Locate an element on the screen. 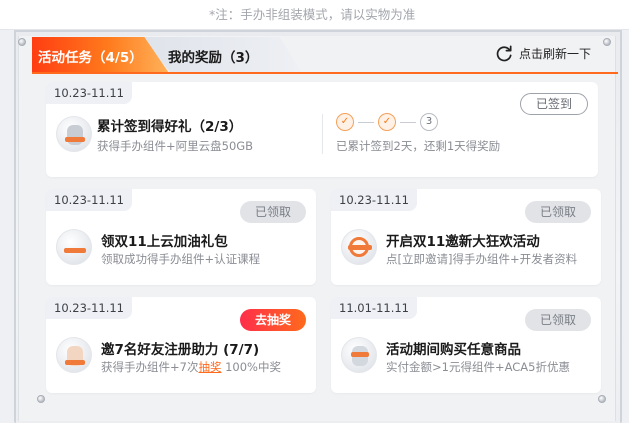  signin-progress-text: 已累计签到2天，还剩1天得奖励 is located at coordinates (418, 146).